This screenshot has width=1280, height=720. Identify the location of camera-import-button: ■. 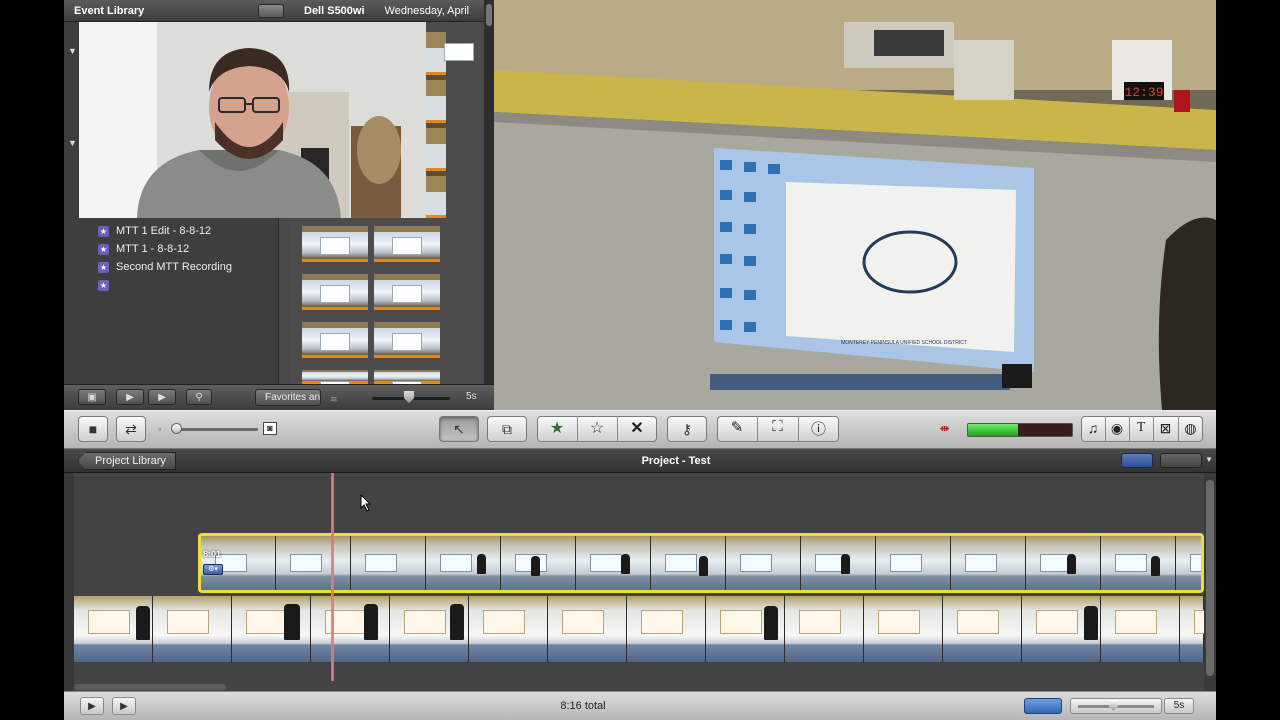
(93, 429).